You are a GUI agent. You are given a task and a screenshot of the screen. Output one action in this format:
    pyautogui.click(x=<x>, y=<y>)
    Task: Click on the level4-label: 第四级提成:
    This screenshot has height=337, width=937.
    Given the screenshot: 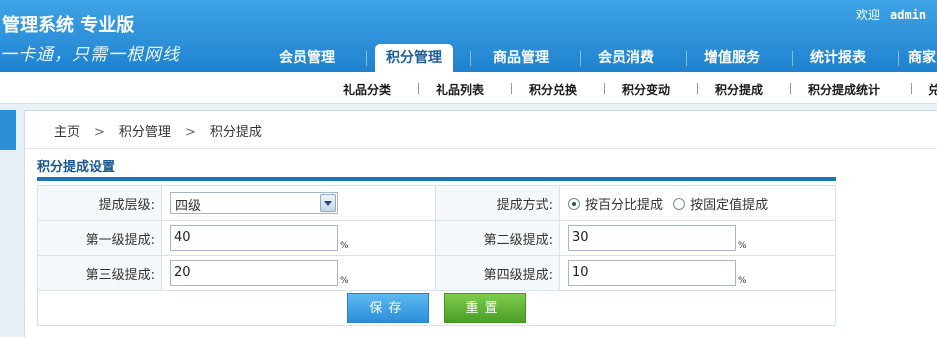 What is the action you would take?
    pyautogui.click(x=497, y=273)
    